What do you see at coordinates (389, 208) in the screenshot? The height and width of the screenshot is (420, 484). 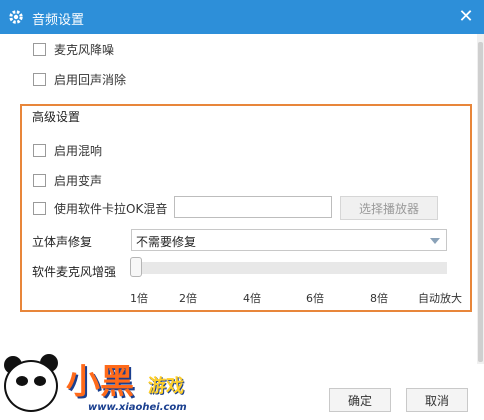 I see `select-player-button: 选择播放器` at bounding box center [389, 208].